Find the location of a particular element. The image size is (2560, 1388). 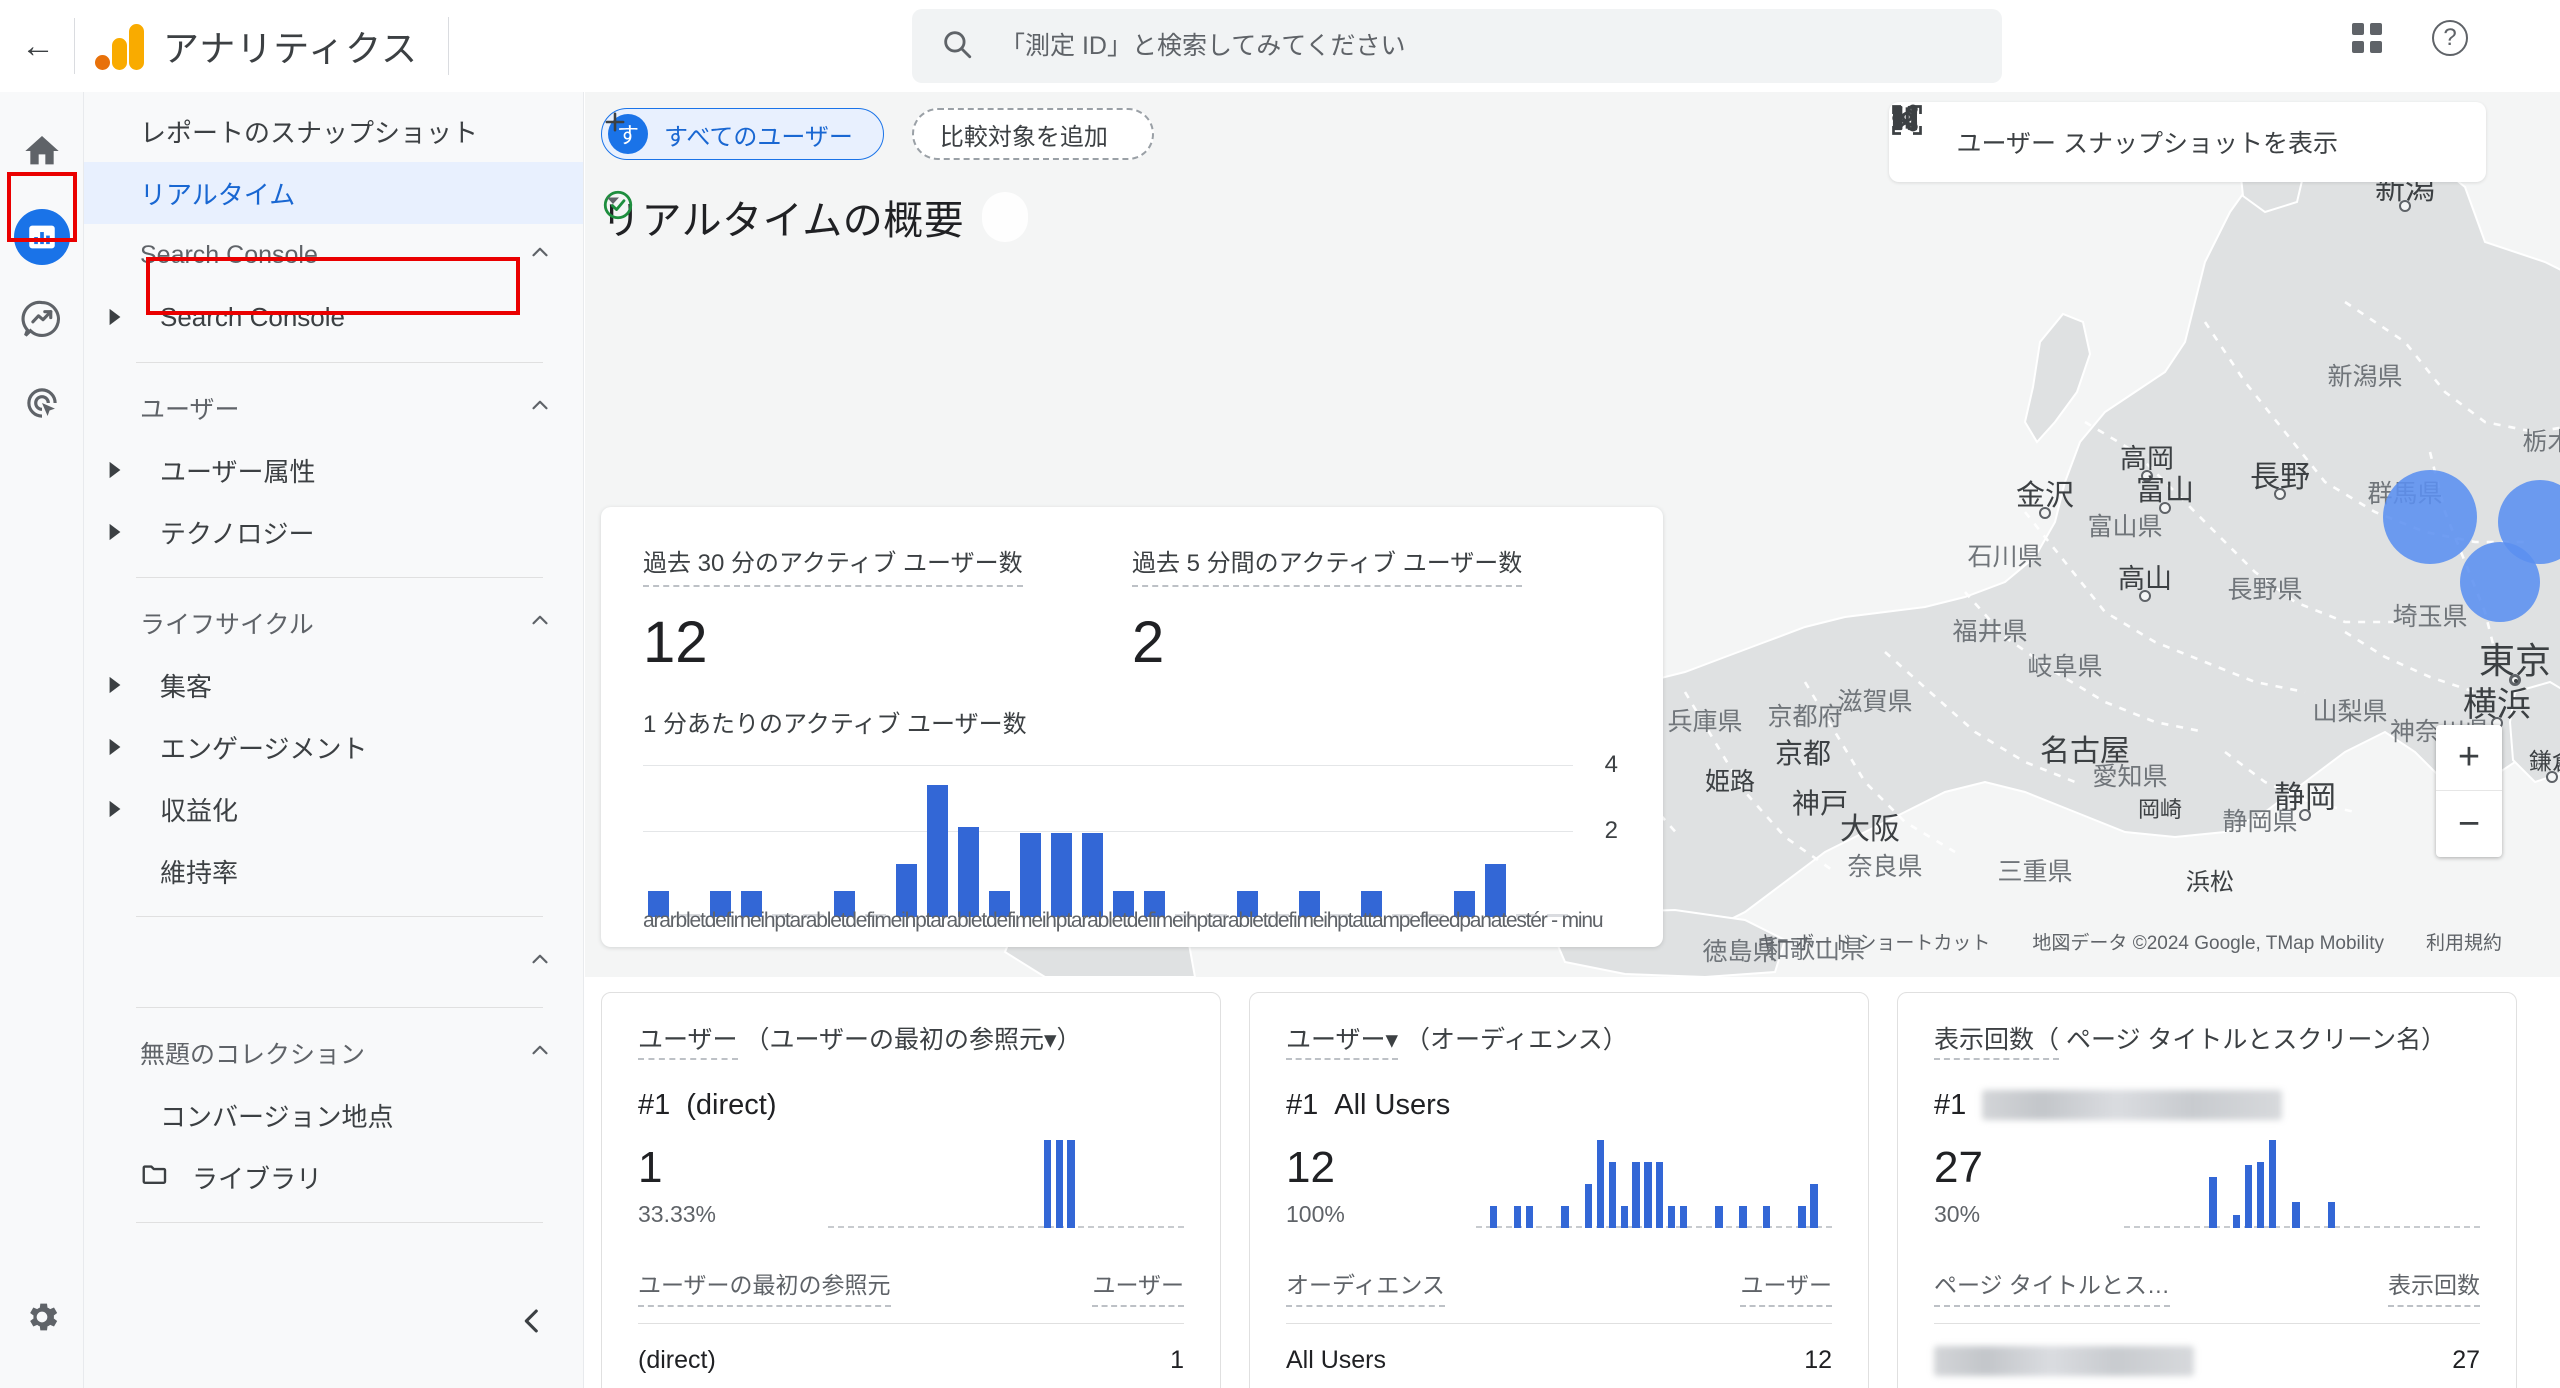

nav-item-library: ライブラリ is located at coordinates (333, 1177).